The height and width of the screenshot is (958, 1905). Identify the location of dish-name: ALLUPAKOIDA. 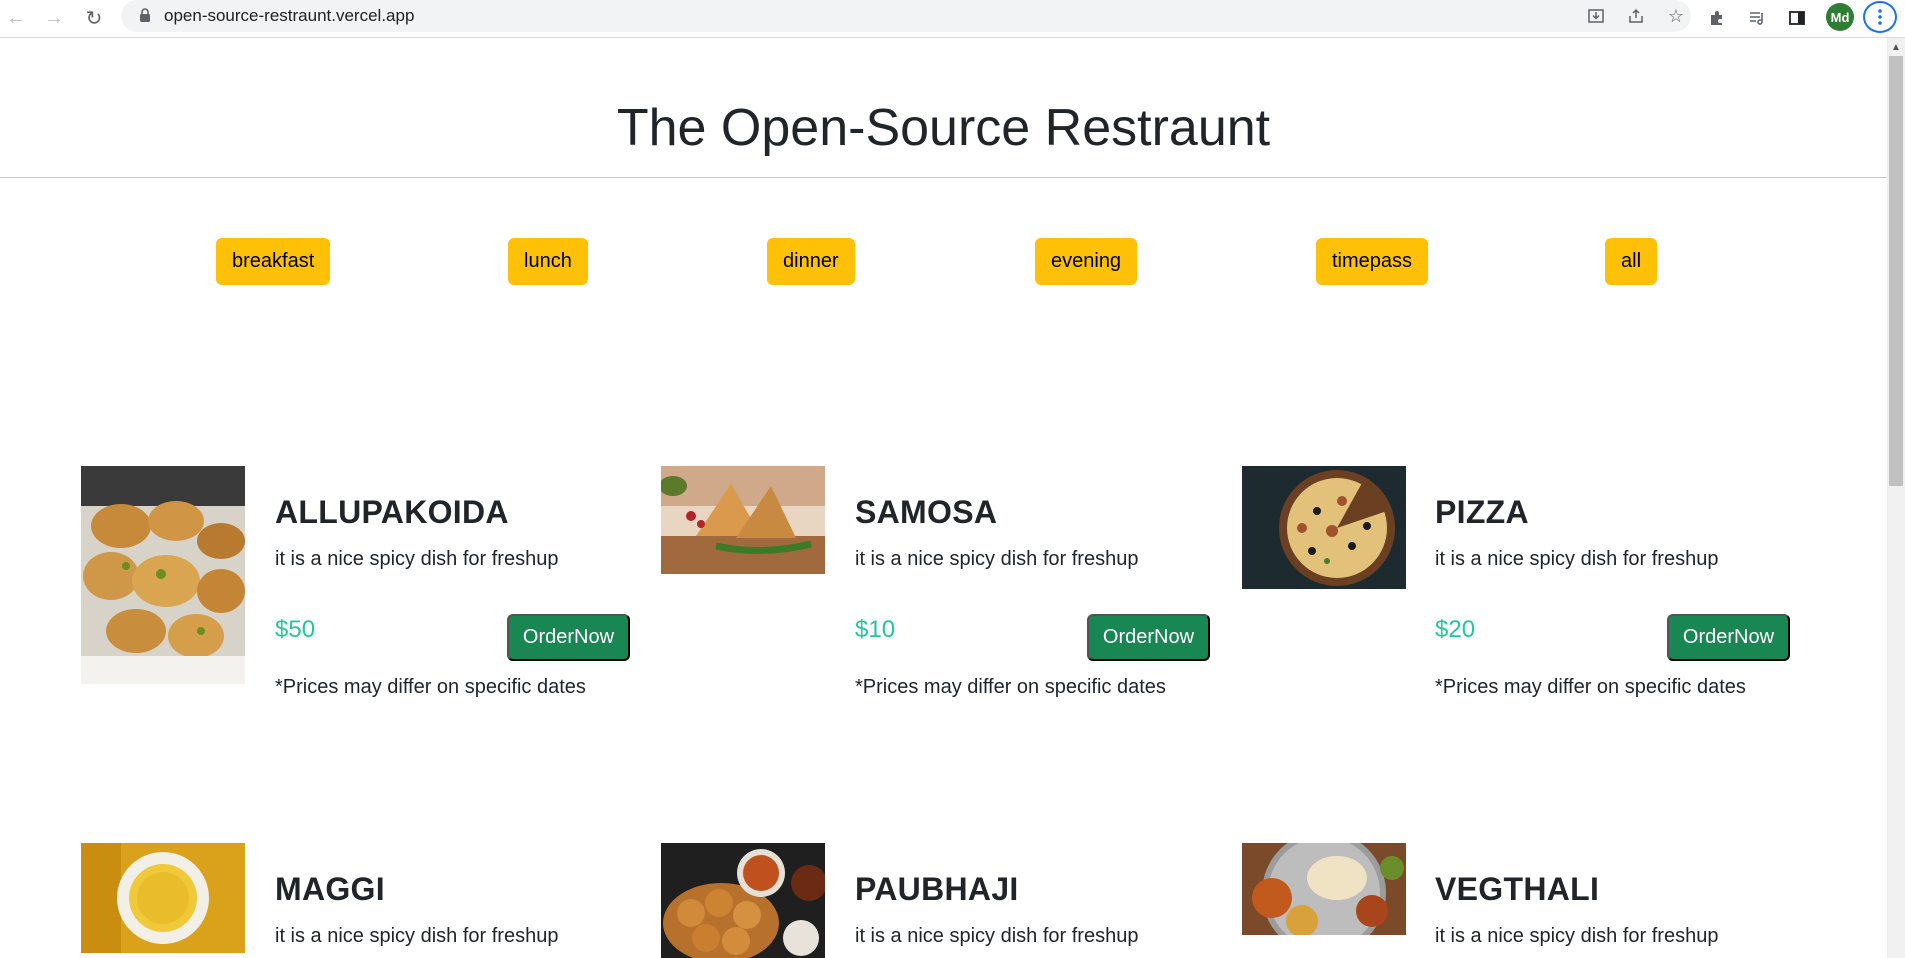
(392, 512).